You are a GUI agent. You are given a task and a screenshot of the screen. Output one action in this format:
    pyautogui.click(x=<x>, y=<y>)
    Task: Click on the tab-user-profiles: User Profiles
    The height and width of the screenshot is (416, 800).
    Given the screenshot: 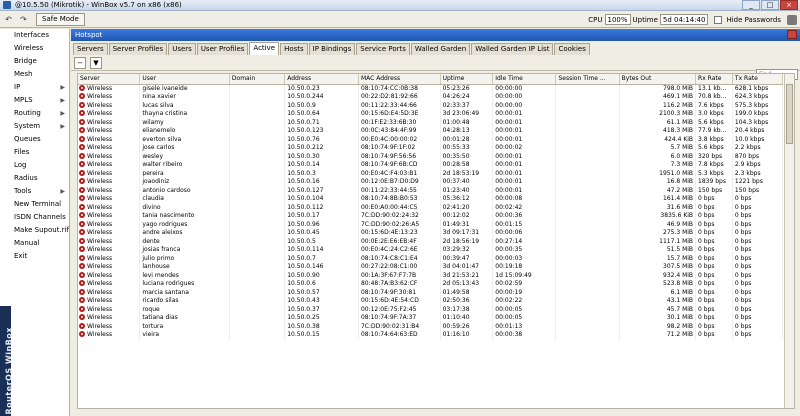 What is the action you would take?
    pyautogui.click(x=222, y=49)
    